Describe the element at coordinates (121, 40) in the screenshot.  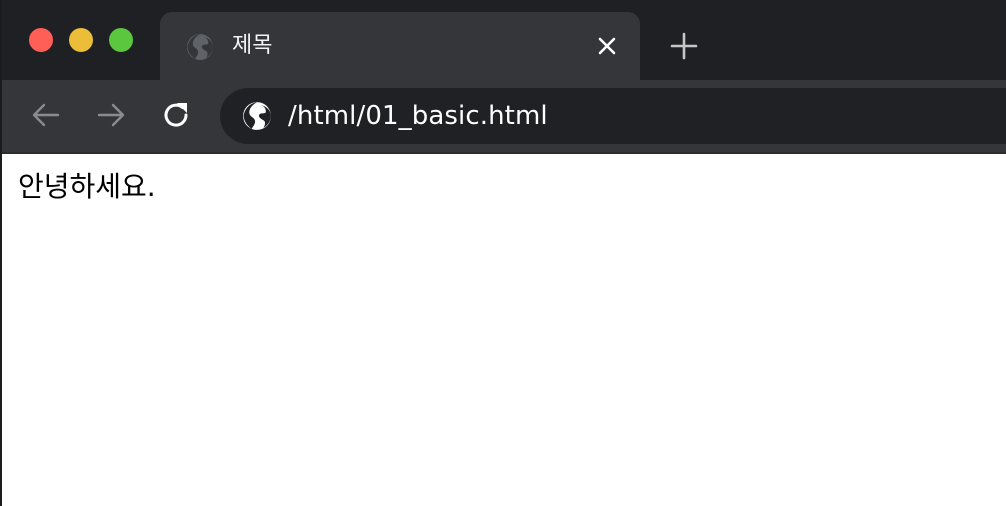
I see `maximize-window-button` at that location.